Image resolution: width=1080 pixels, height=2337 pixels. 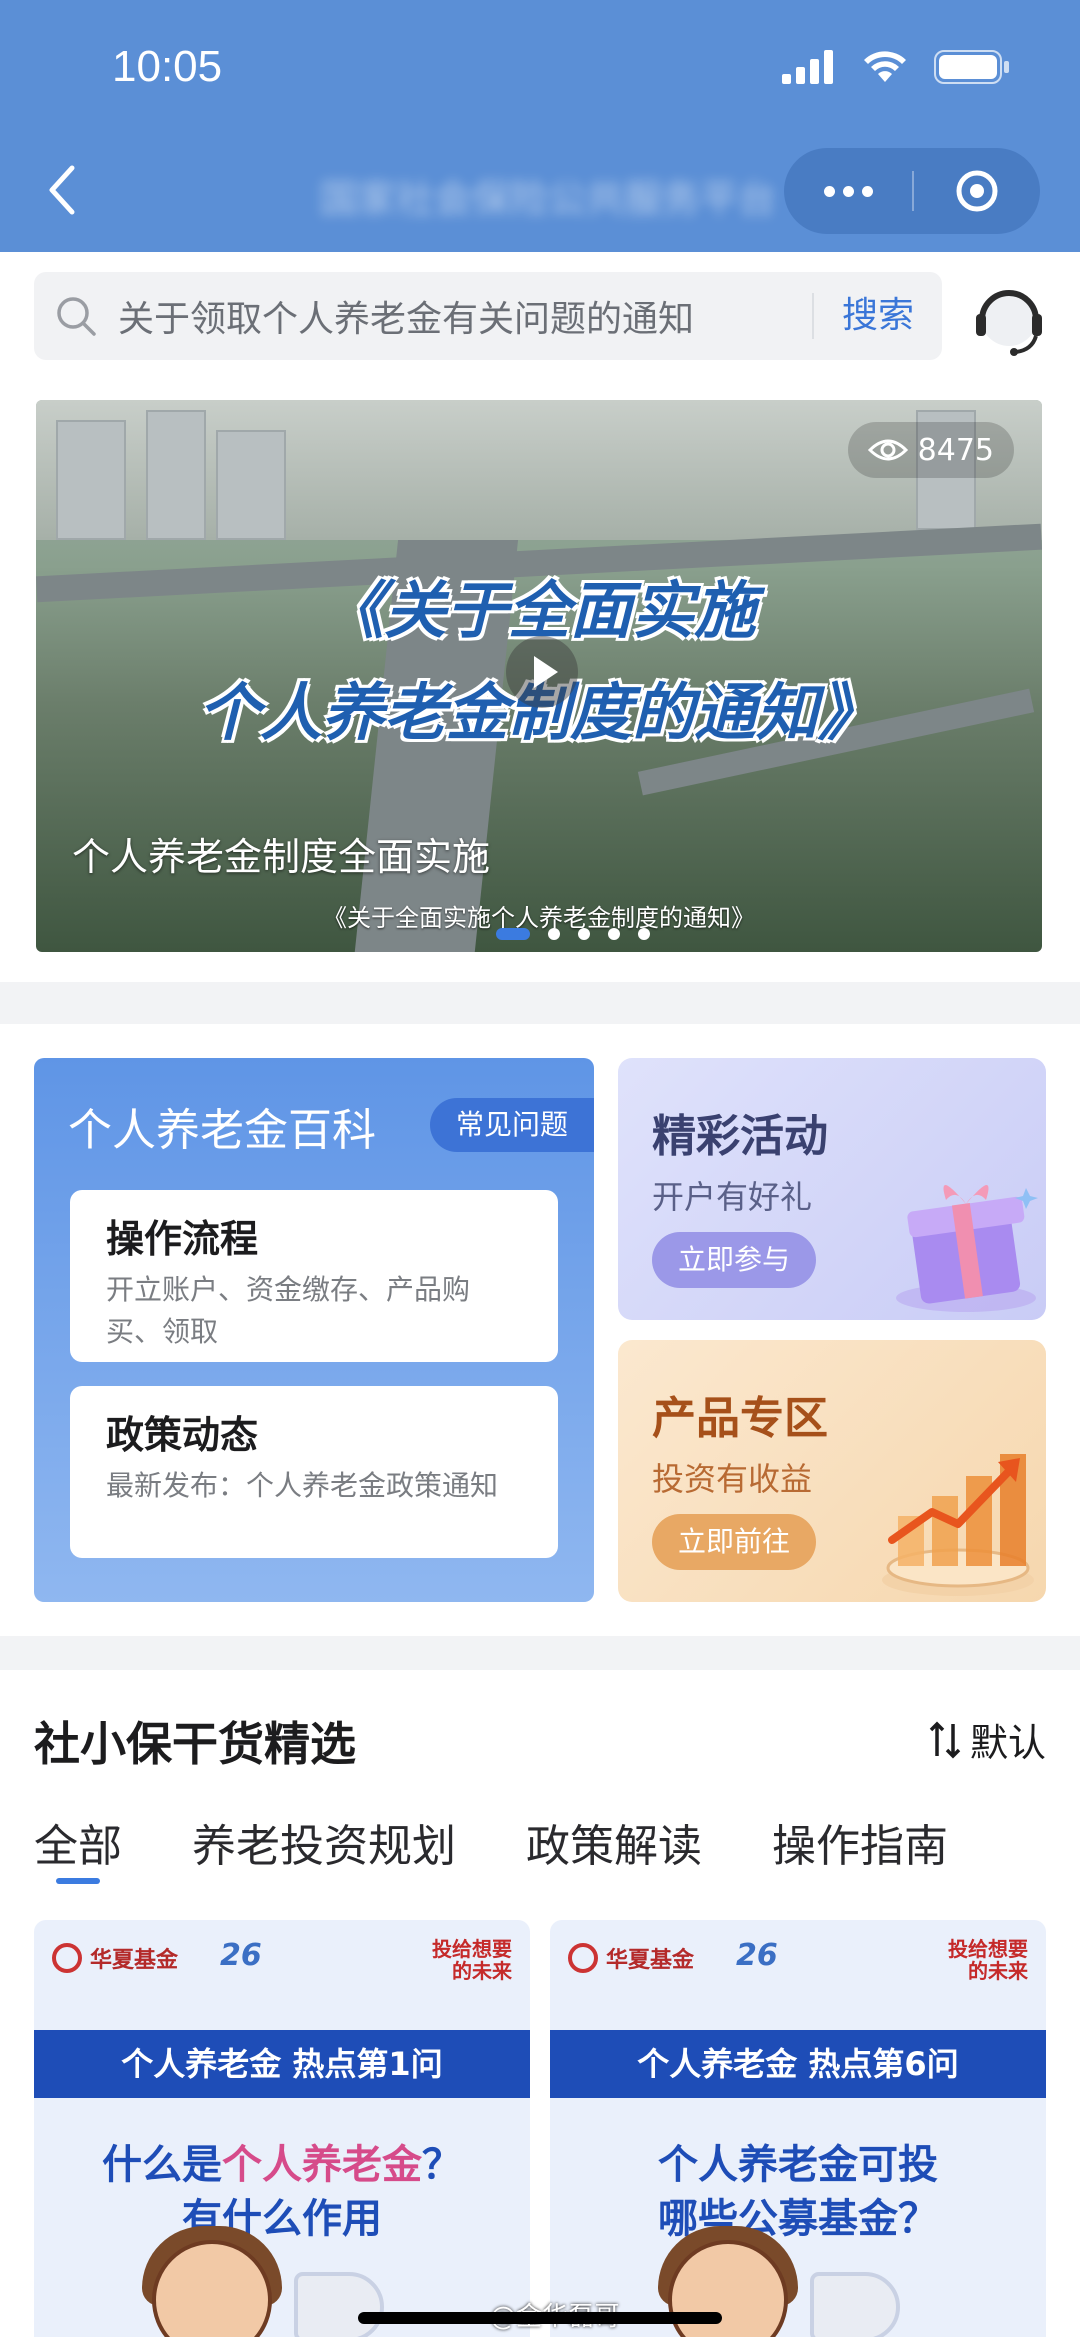 What do you see at coordinates (573, 934) in the screenshot?
I see `carousel-indicator` at bounding box center [573, 934].